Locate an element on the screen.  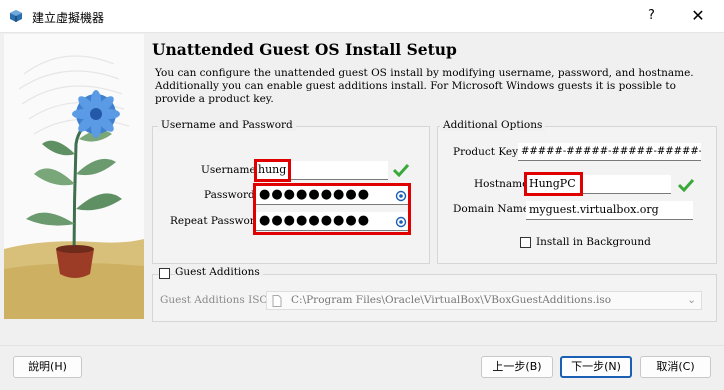
username-password-legend: Username and Password is located at coordinates (227, 125).